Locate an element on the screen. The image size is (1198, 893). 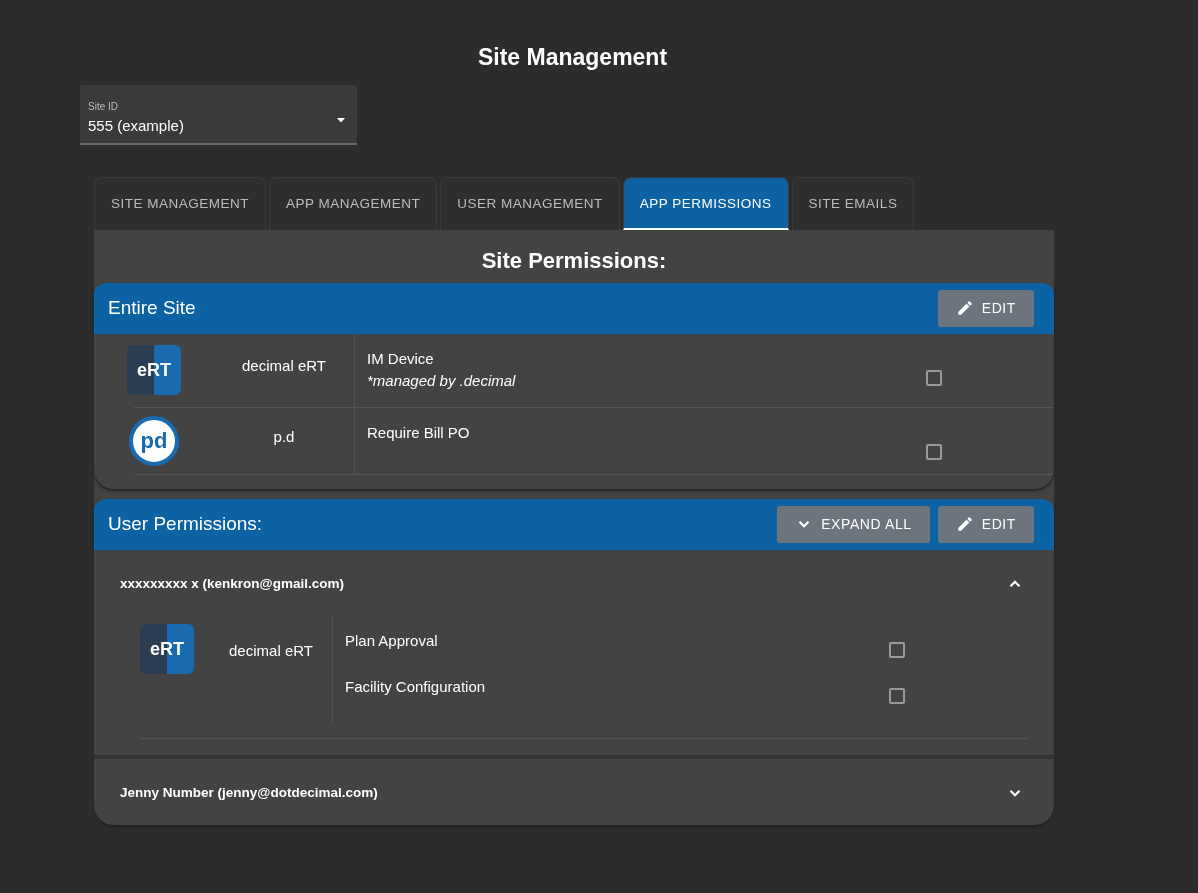
tab: SITE MANAGEMENT is located at coordinates (180, 203).